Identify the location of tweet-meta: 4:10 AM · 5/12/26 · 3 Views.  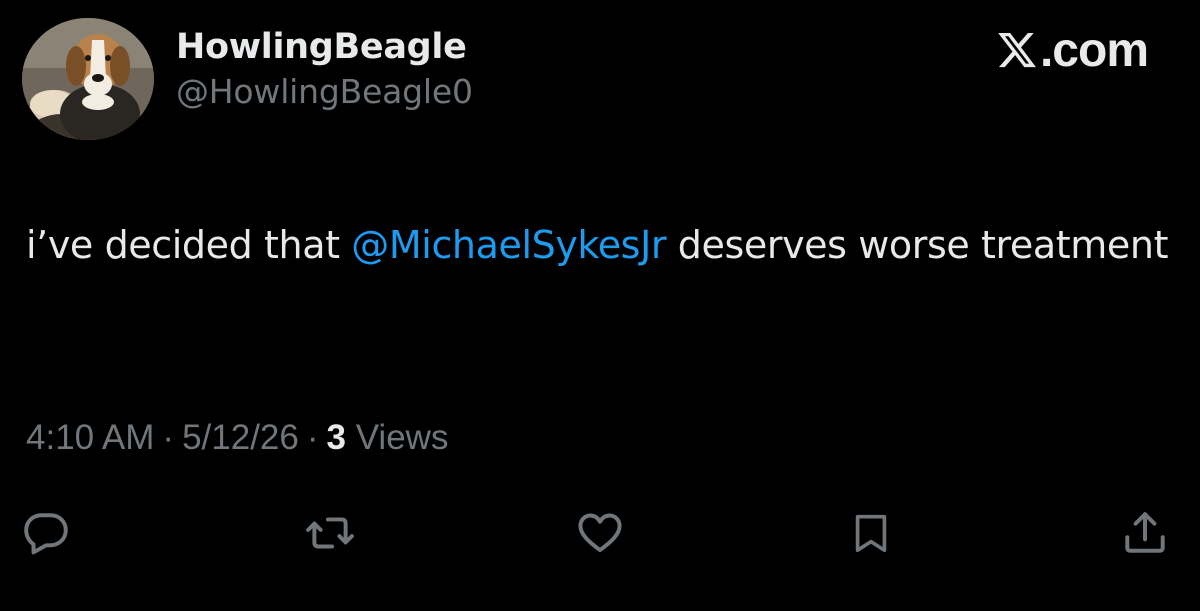
(237, 438).